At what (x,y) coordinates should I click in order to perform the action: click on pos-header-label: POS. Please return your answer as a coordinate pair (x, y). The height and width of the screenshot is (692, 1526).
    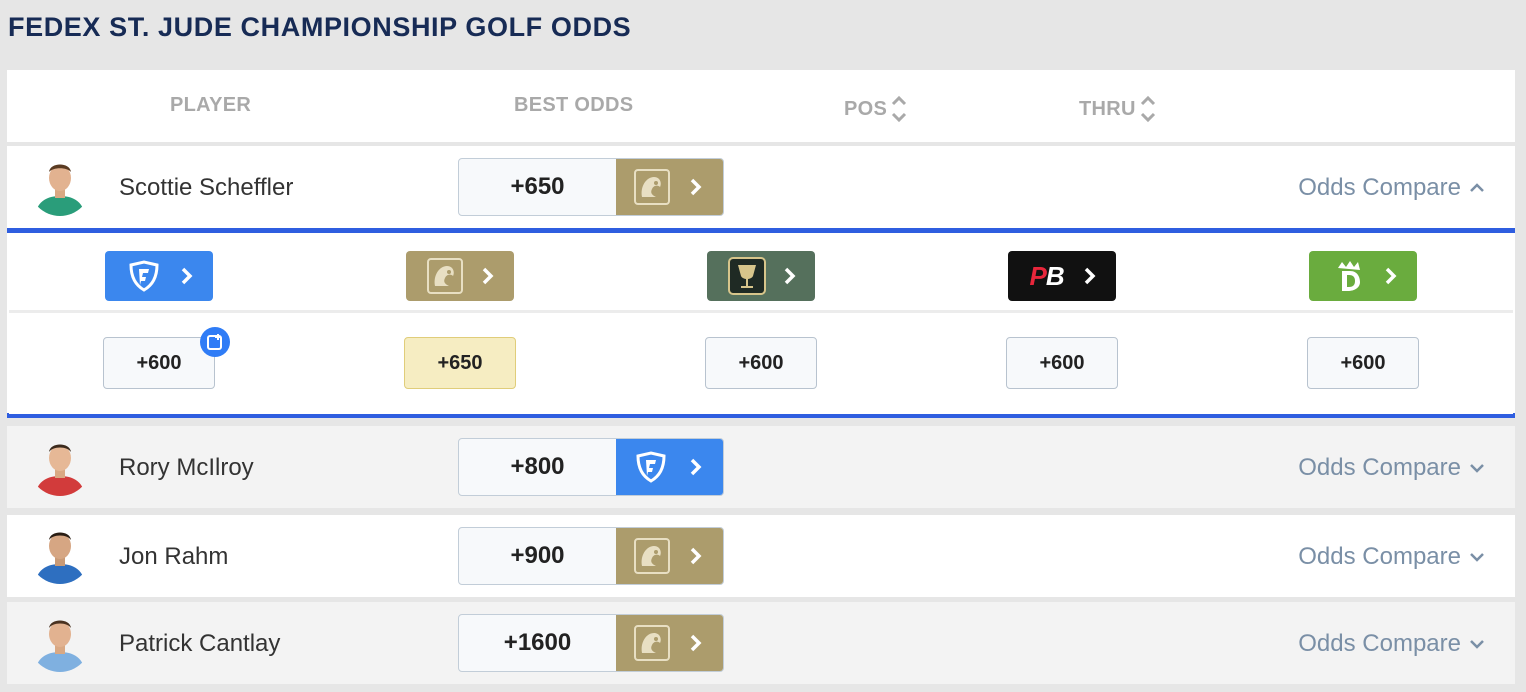
    Looking at the image, I should click on (866, 108).